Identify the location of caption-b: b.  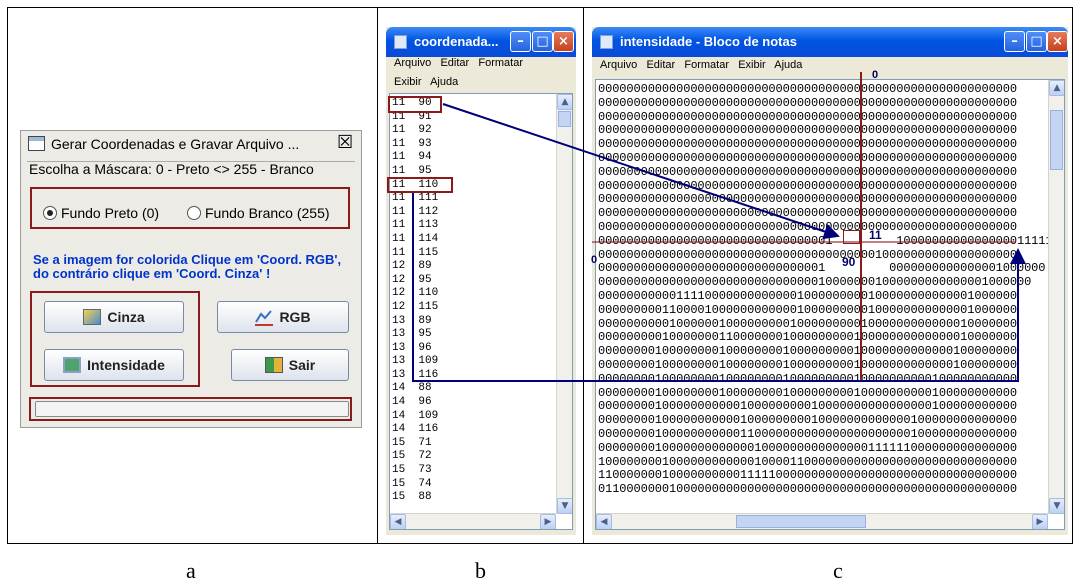
(480, 570).